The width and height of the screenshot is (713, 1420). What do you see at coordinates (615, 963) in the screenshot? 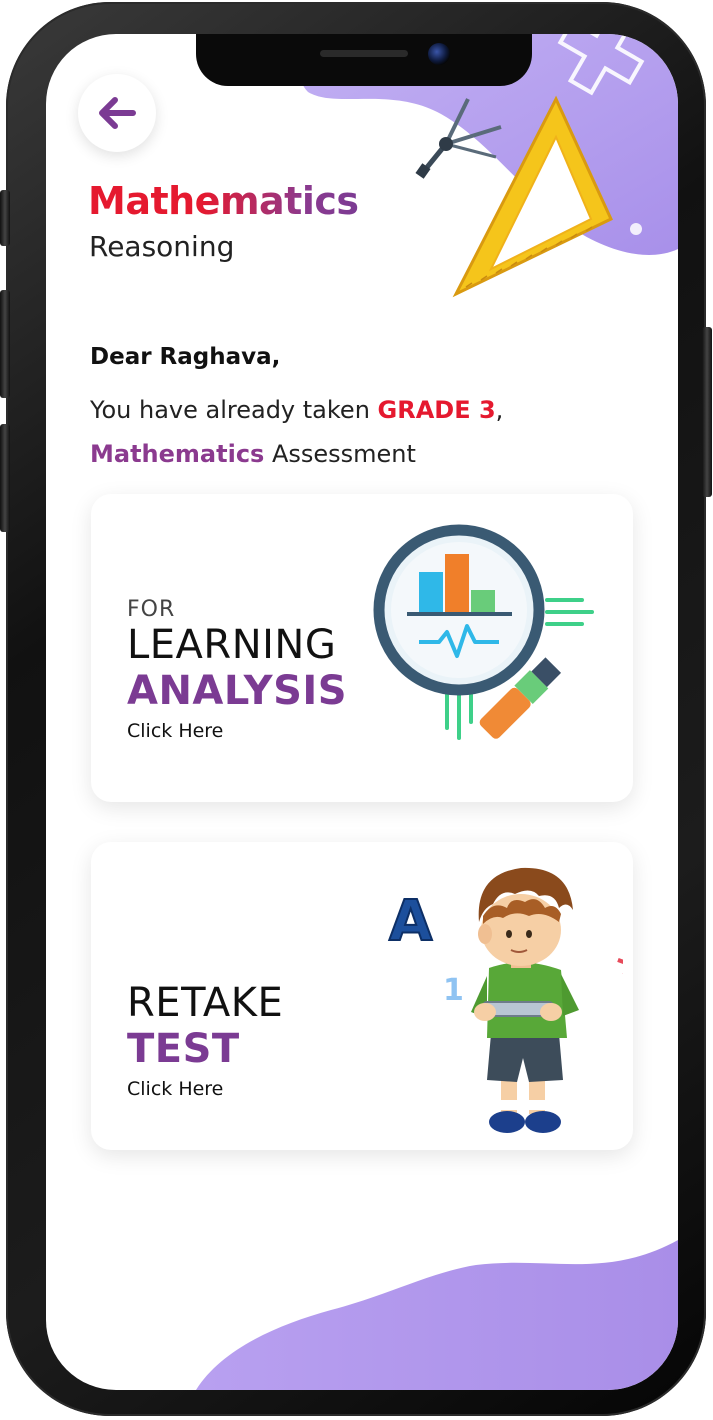
I see `plus-icon: +` at bounding box center [615, 963].